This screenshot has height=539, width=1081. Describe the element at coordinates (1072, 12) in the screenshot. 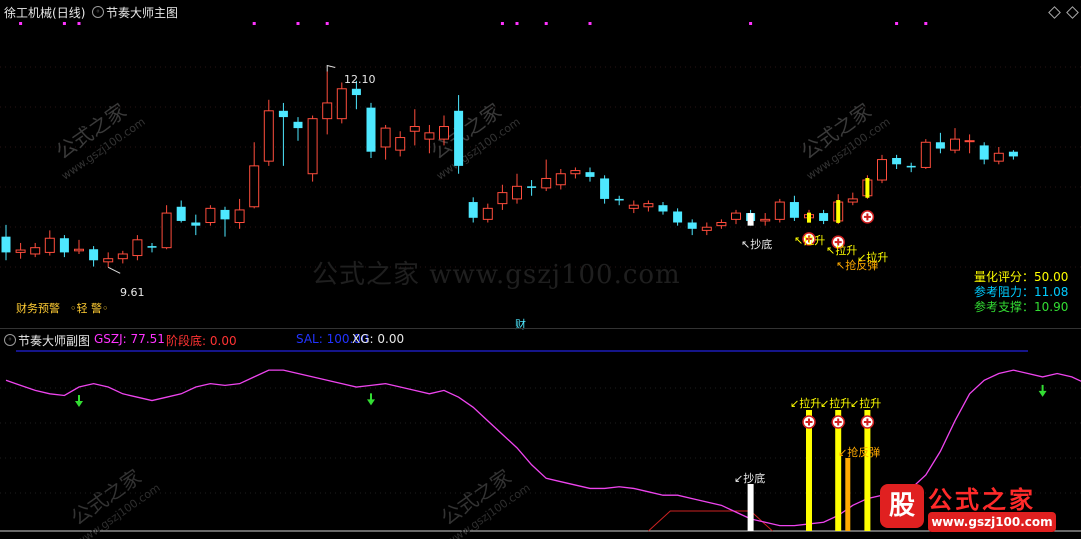

I see `restore-diamond-icon` at that location.